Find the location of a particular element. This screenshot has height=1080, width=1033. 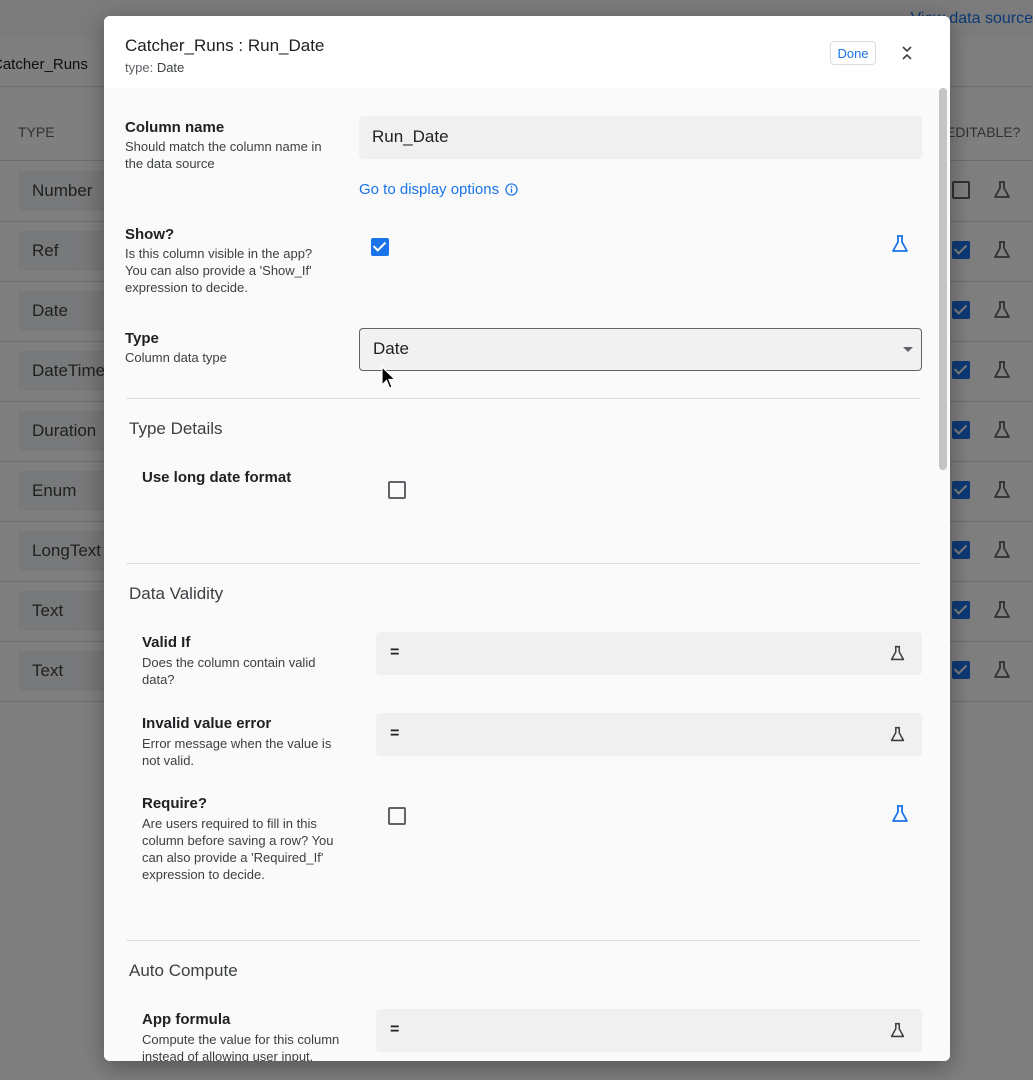

chevron-down-icon is located at coordinates (908, 349).